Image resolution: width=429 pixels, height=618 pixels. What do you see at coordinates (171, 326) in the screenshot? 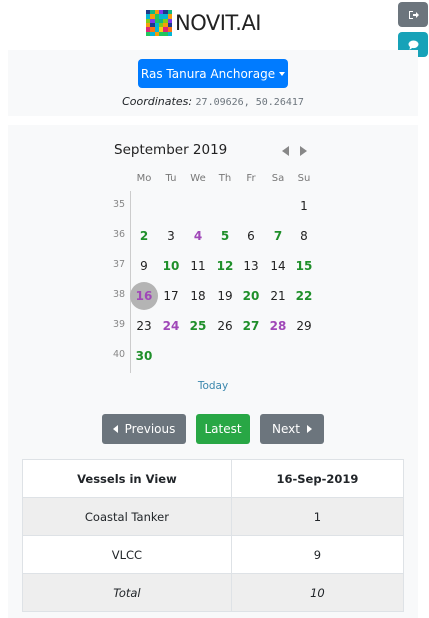
I see `calendar-day: 24` at bounding box center [171, 326].